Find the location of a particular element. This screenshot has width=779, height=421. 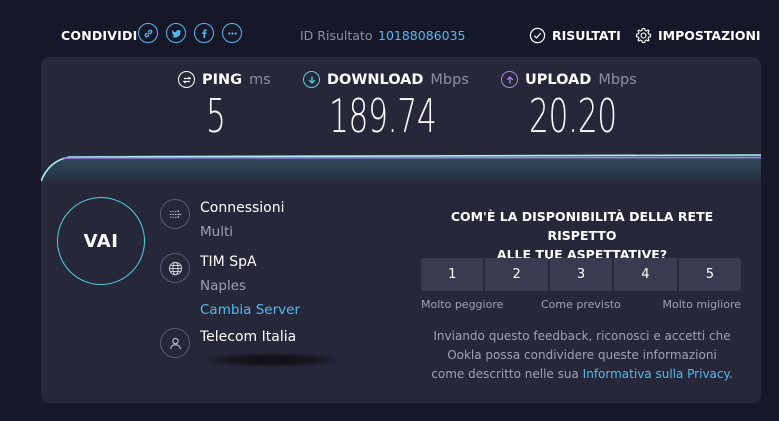

result-id-link: 10188086035 is located at coordinates (421, 35).